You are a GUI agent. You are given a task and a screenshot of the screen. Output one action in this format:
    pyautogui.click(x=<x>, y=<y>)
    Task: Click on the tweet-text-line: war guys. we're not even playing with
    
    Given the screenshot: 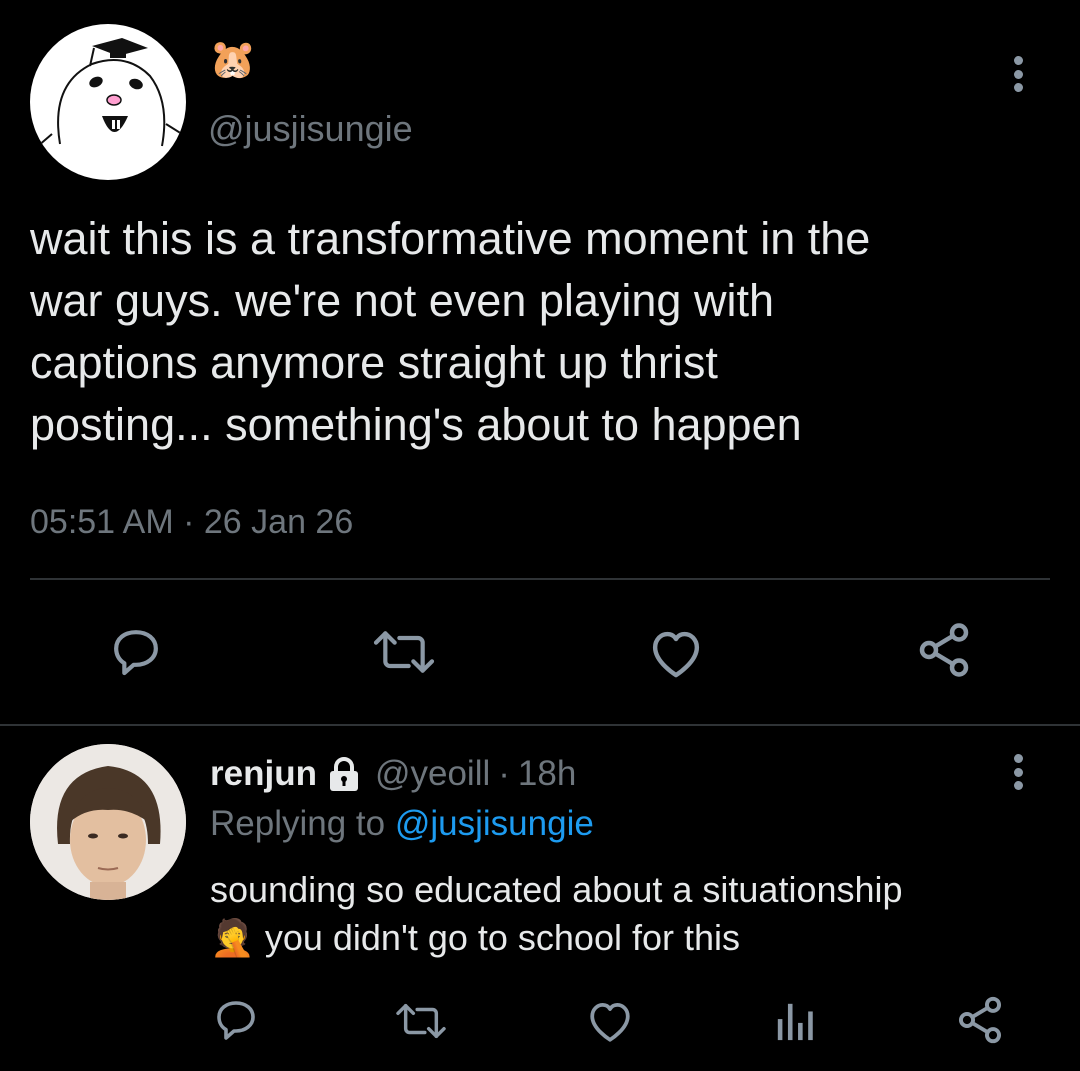 What is the action you would take?
    pyautogui.click(x=402, y=300)
    